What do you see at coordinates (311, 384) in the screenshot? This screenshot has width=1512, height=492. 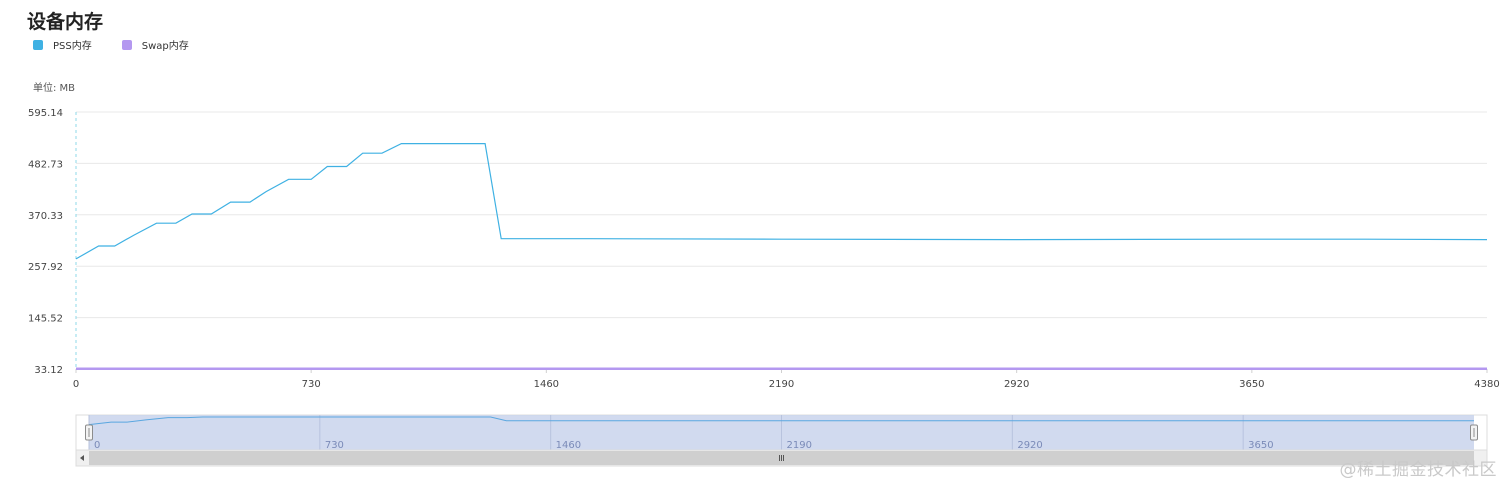 I see `x-tick-label: 730` at bounding box center [311, 384].